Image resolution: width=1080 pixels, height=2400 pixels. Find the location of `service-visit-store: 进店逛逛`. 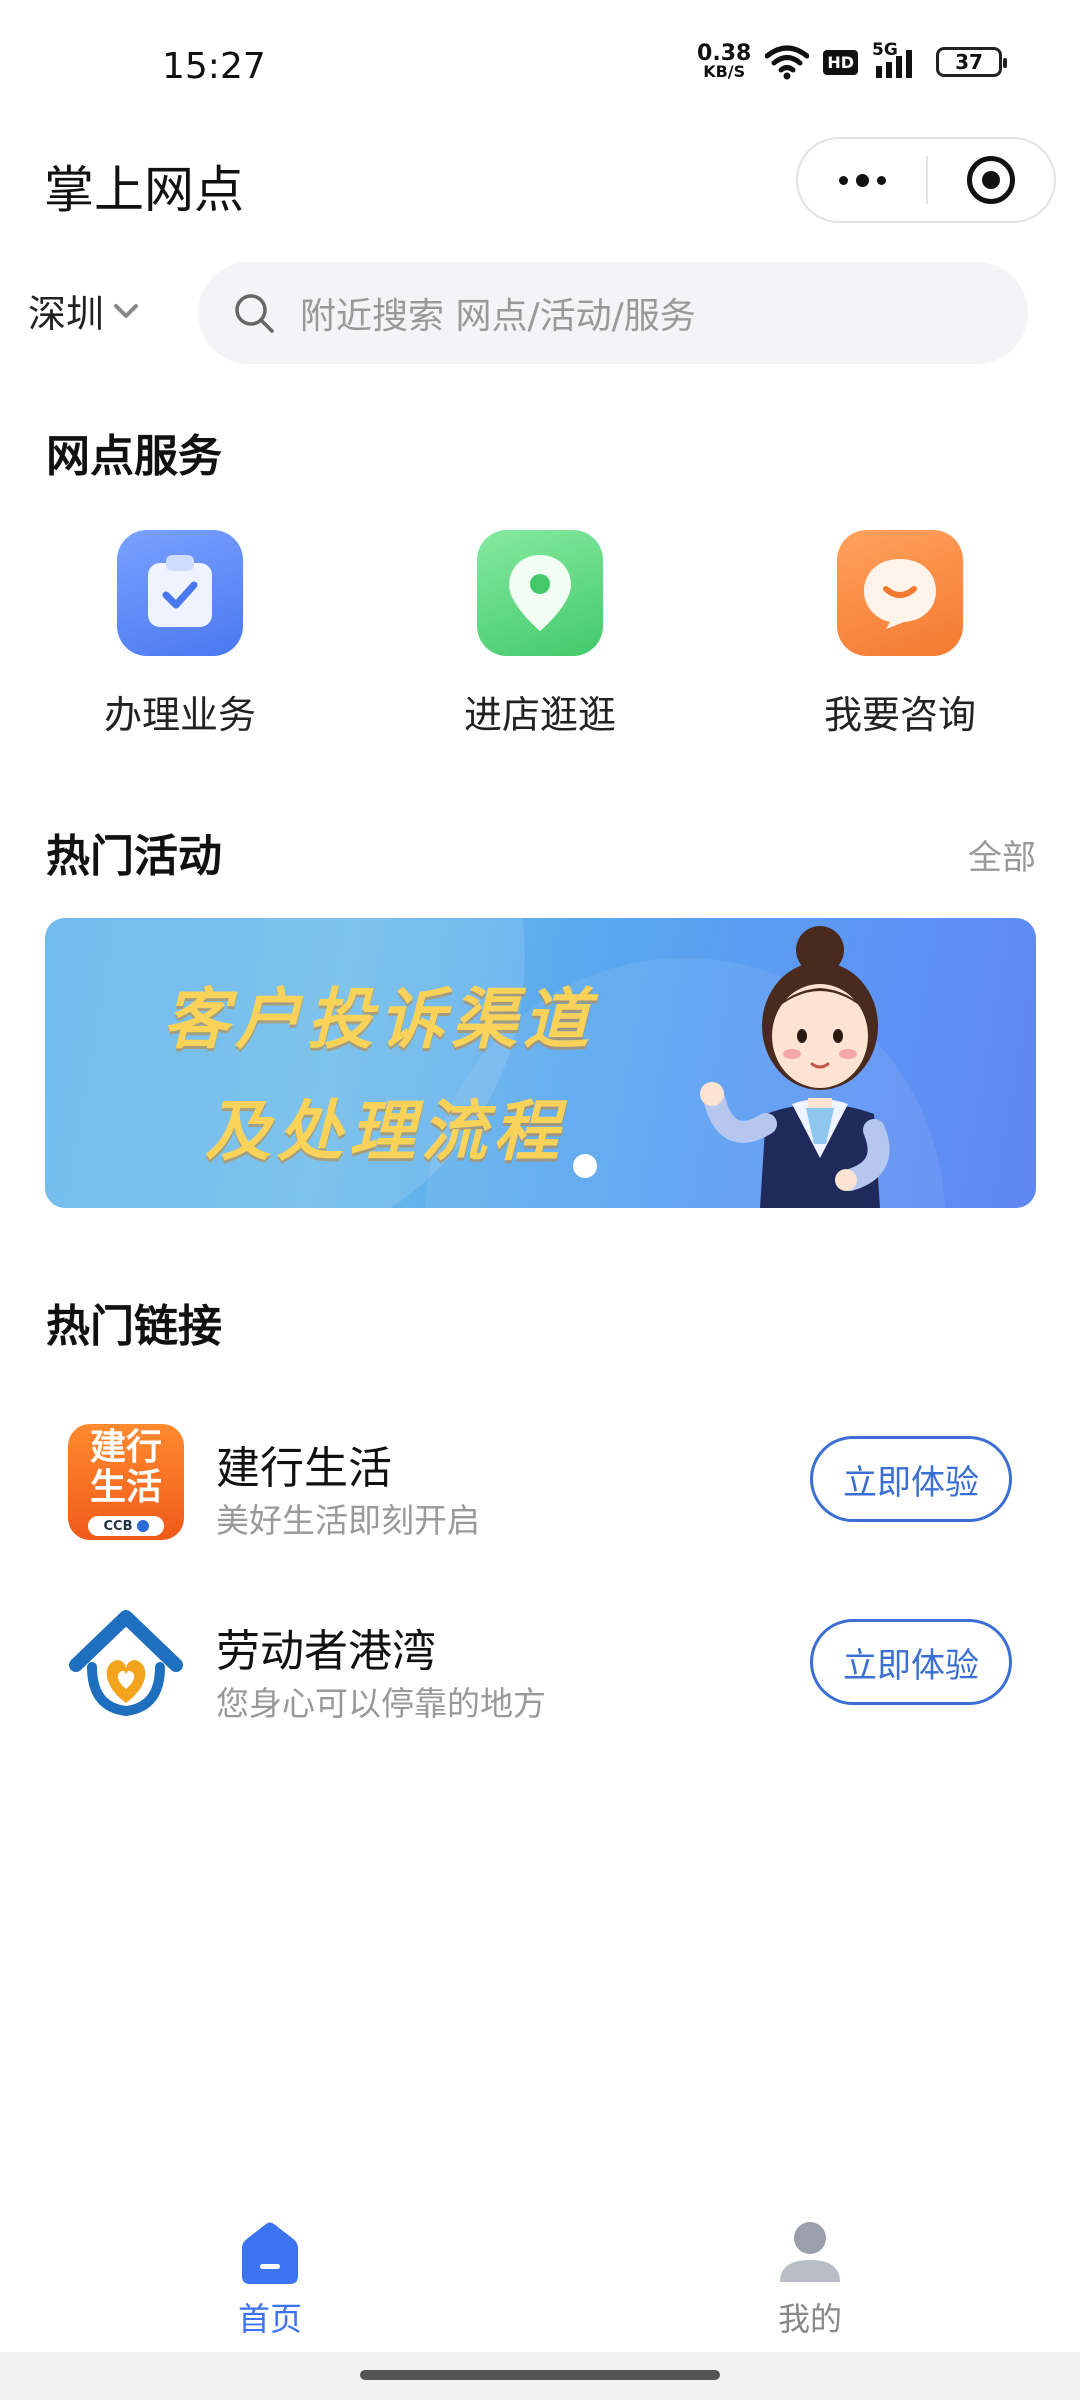

service-visit-store: 进店逛逛 is located at coordinates (540, 634).